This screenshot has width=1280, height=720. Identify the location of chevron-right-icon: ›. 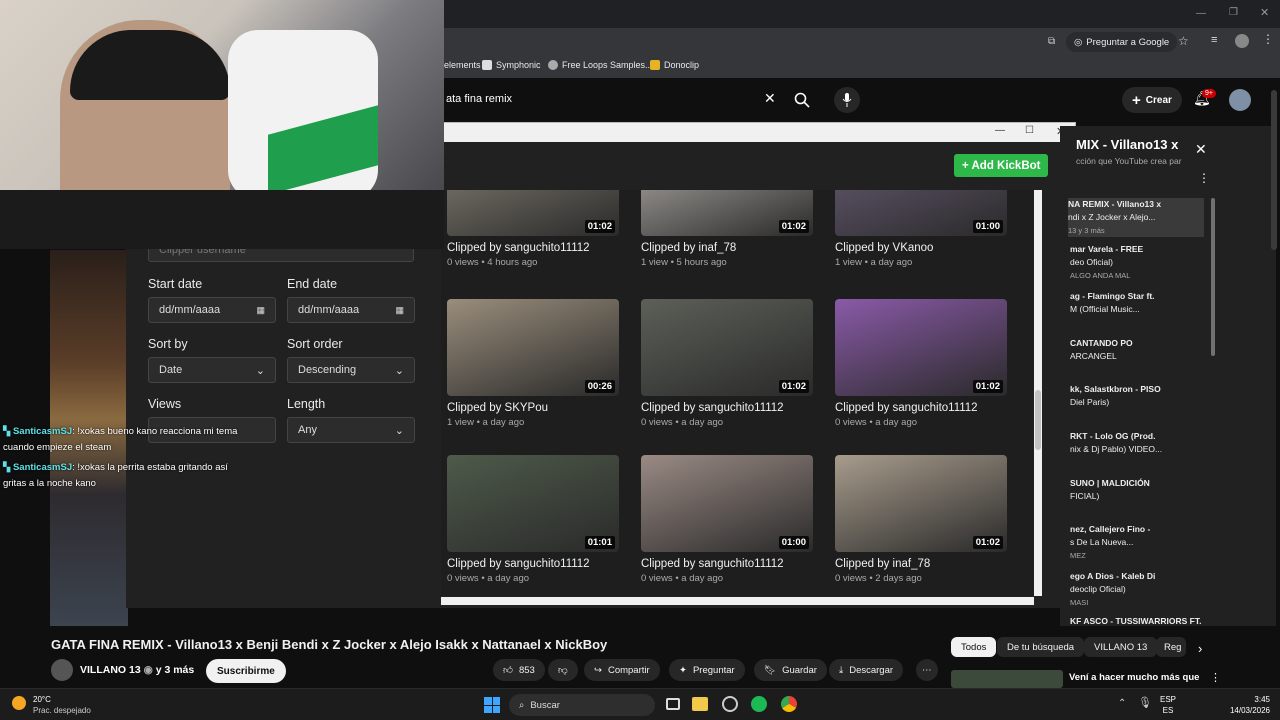
(1200, 648).